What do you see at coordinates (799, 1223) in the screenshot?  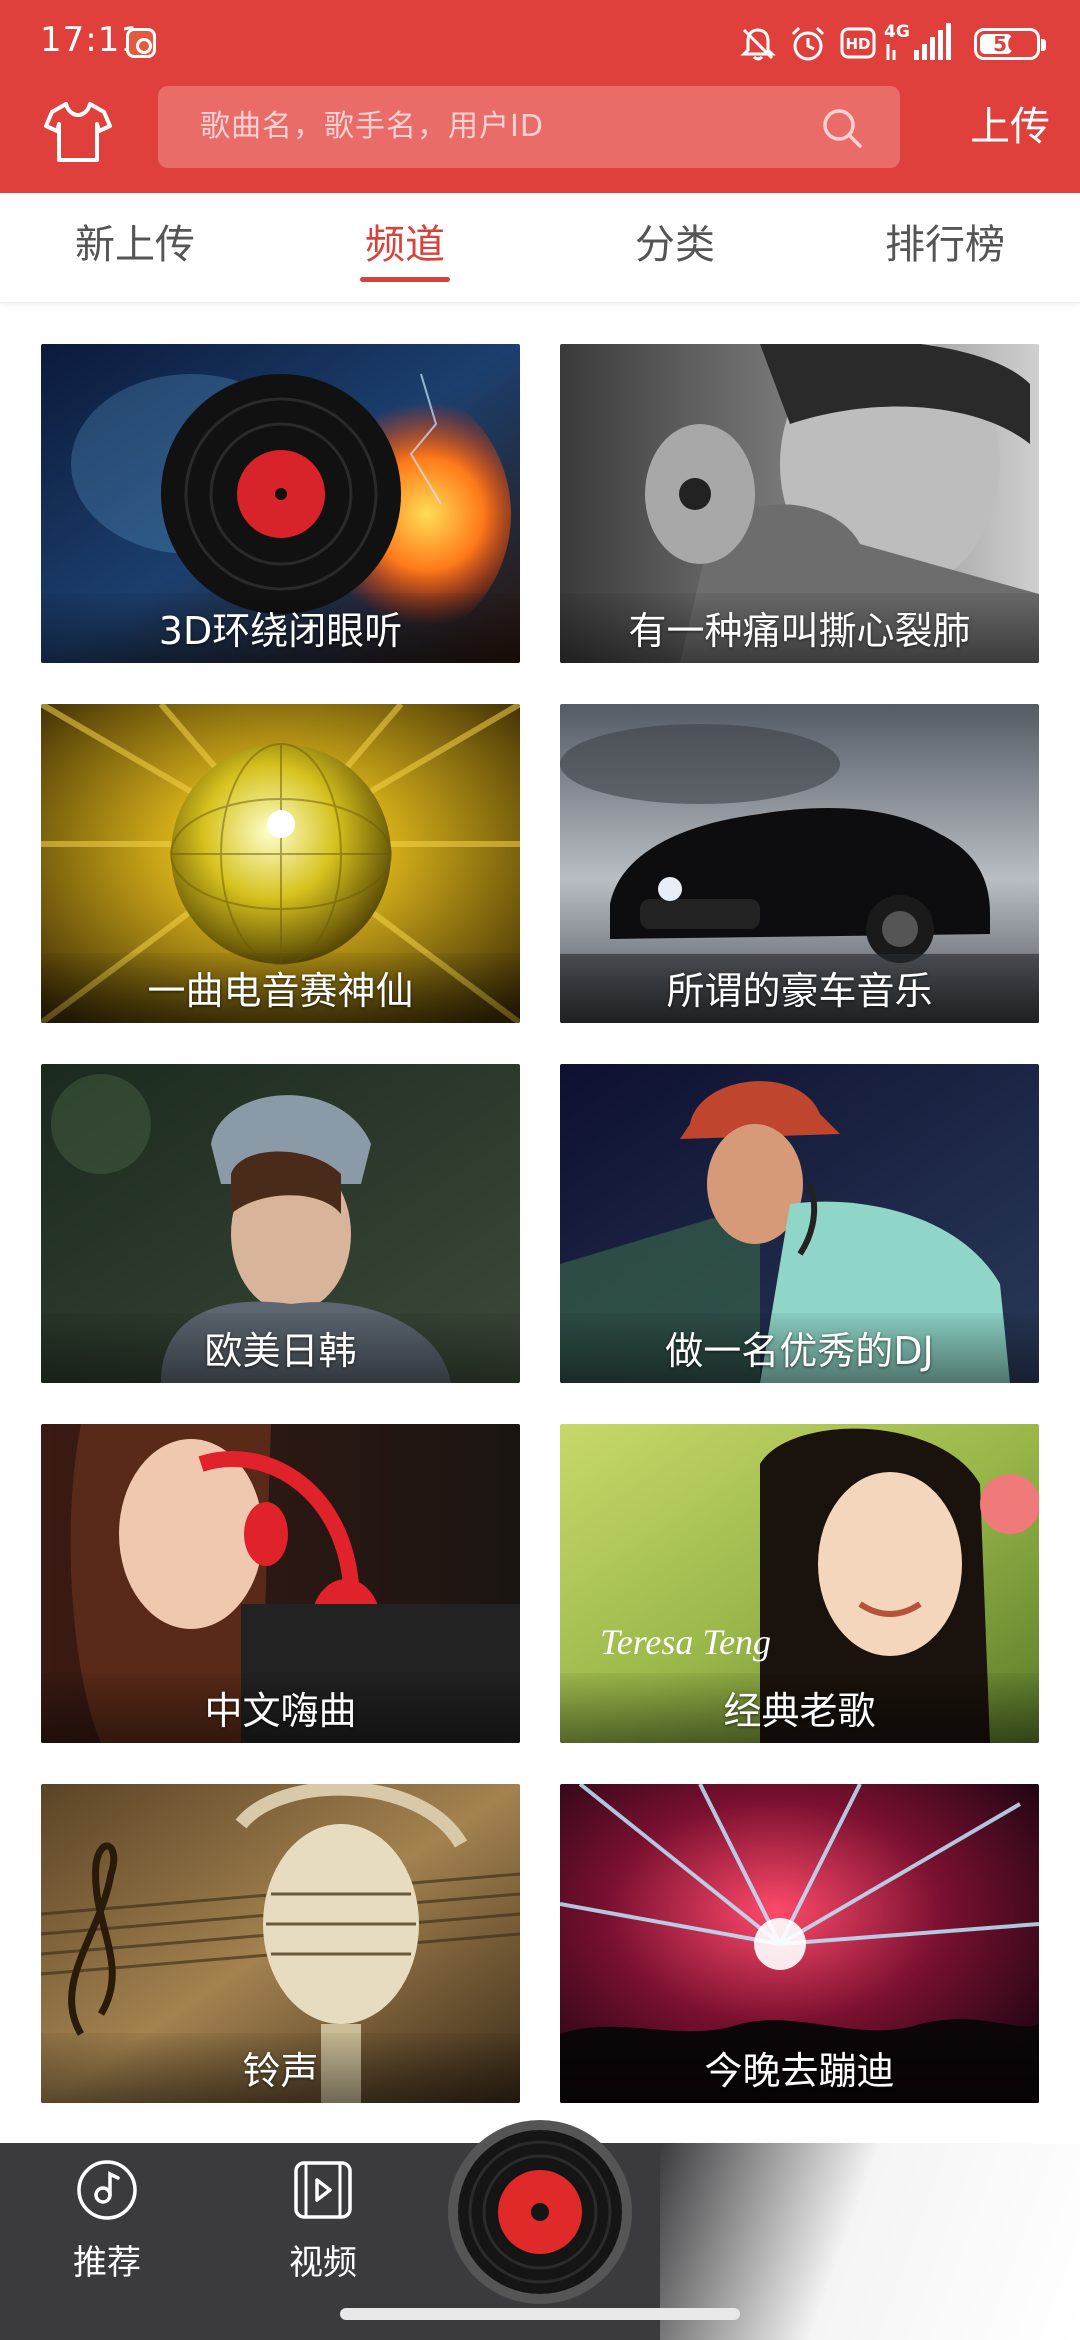 I see `channel-card-dj: 做一名优秀的DJ` at bounding box center [799, 1223].